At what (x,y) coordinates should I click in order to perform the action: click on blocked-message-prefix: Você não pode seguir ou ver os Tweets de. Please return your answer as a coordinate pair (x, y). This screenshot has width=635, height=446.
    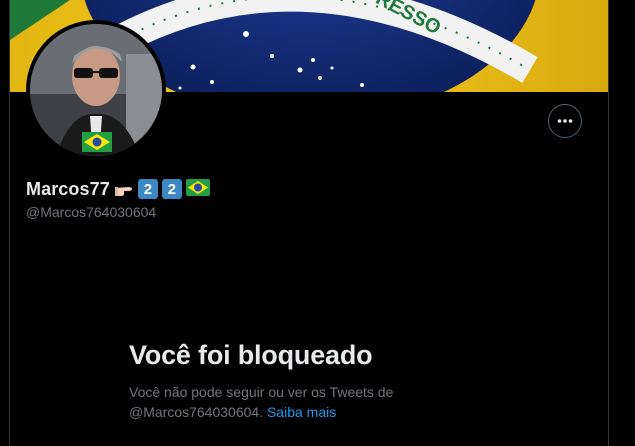
    Looking at the image, I should click on (261, 392).